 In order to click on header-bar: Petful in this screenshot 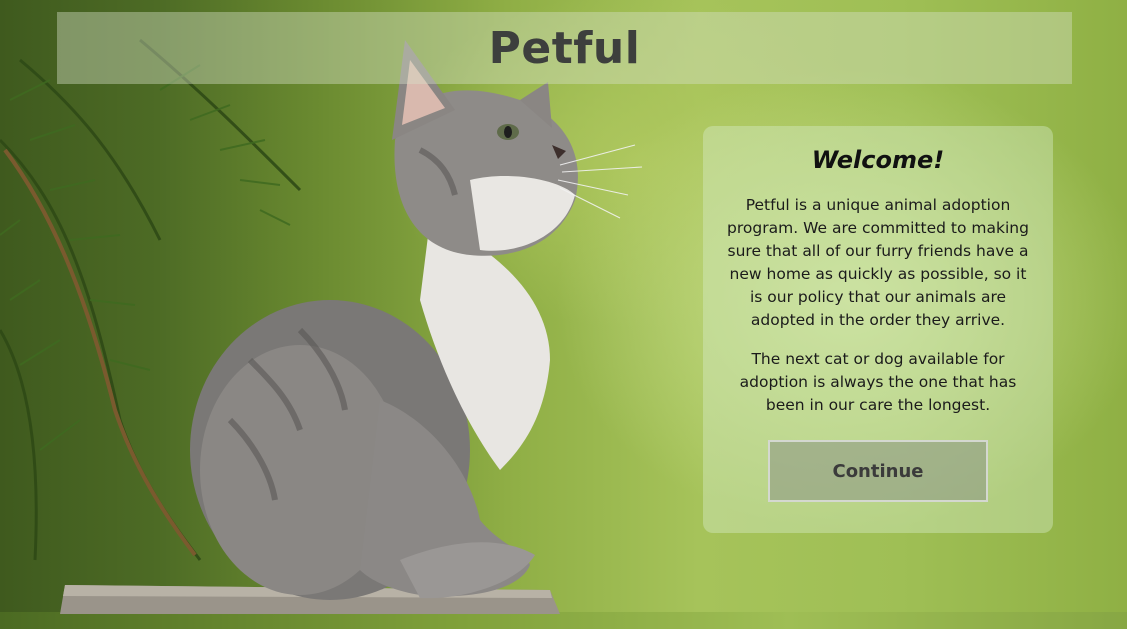, I will do `click(564, 48)`.